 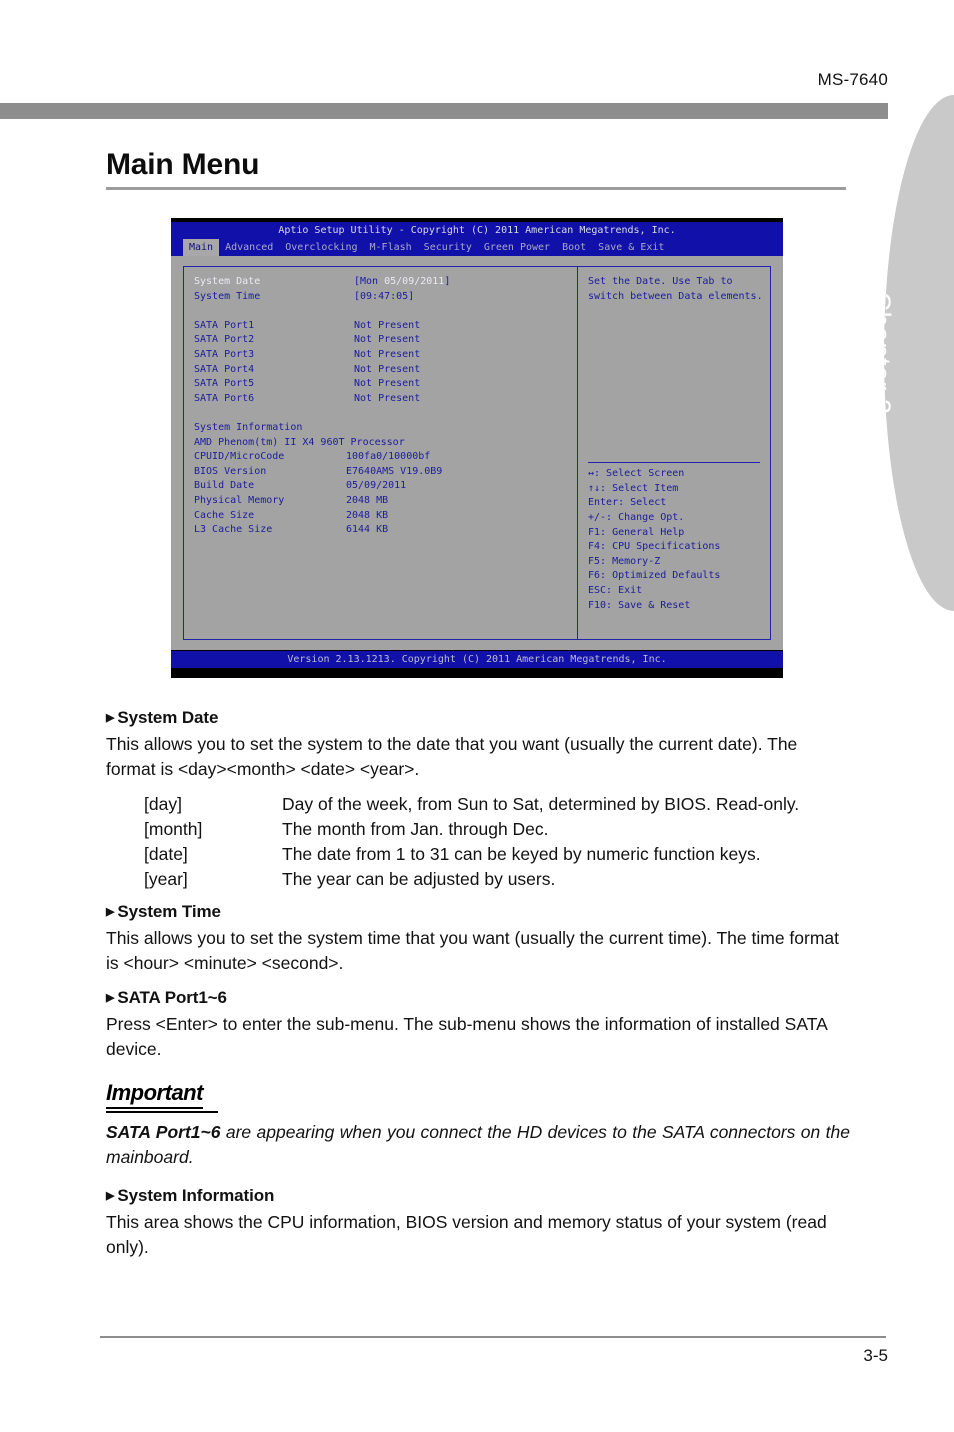 I want to click on definition-term-day: [day], so click(x=163, y=804).